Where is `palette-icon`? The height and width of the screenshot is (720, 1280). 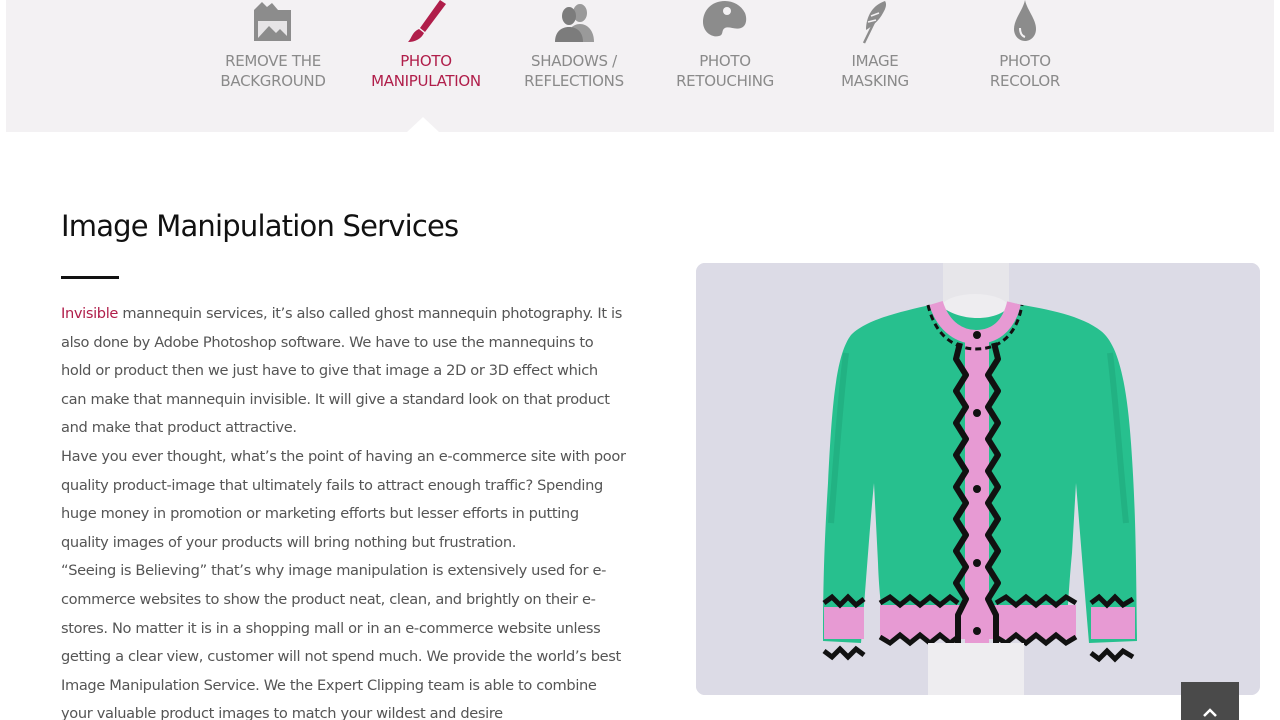 palette-icon is located at coordinates (725, 22).